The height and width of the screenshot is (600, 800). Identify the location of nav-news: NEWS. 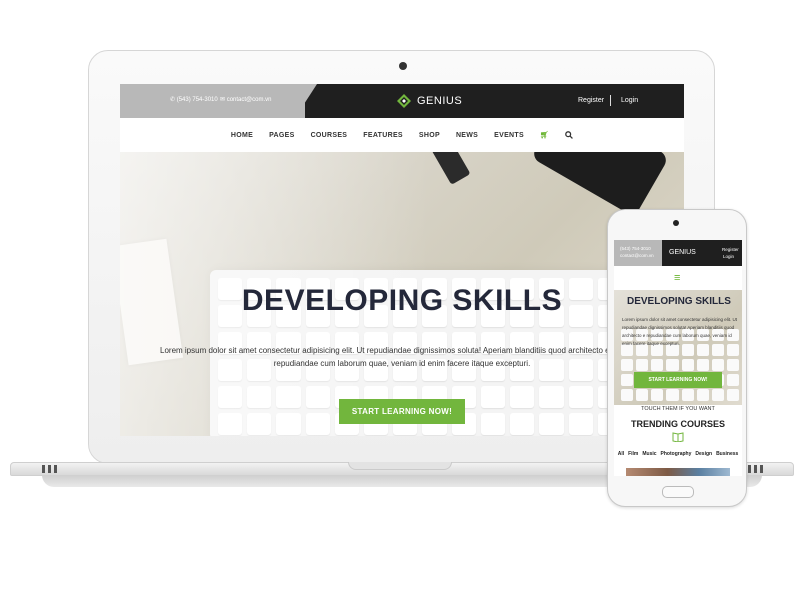
(467, 135).